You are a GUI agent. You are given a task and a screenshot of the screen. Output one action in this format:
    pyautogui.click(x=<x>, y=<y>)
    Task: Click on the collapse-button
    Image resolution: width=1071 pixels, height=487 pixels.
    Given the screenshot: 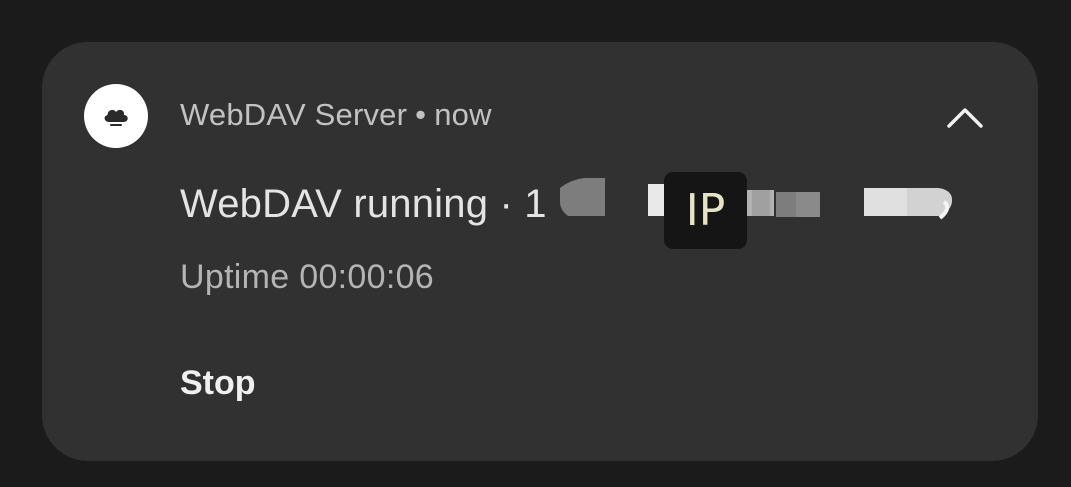 What is the action you would take?
    pyautogui.click(x=965, y=117)
    